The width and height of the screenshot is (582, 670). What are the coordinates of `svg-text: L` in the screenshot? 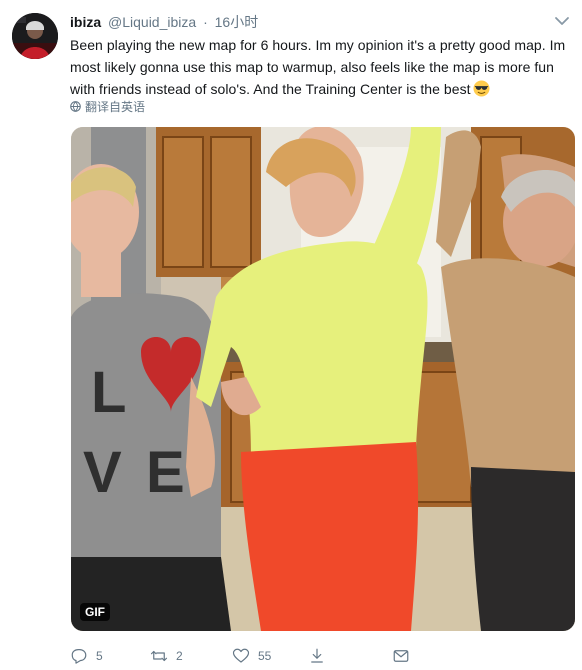 It's located at (108, 392).